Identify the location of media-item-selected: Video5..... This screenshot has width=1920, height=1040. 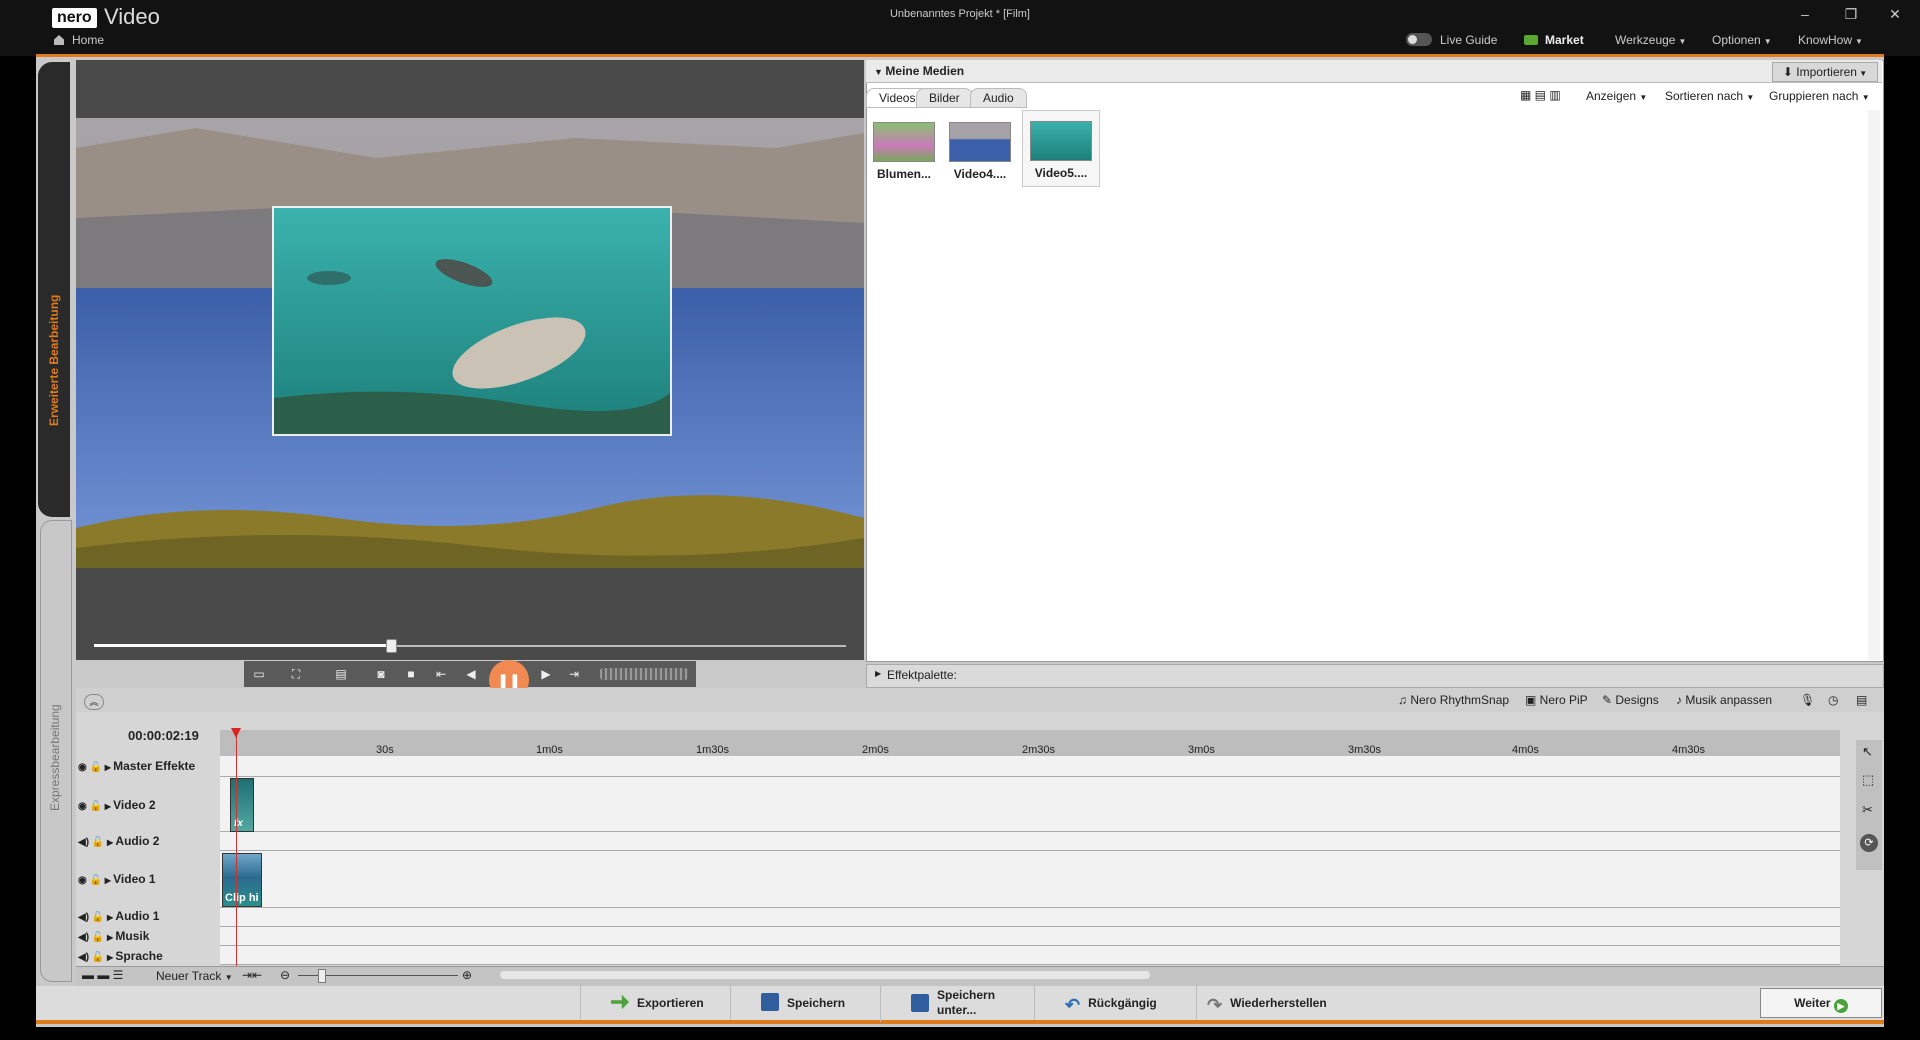
(1061, 148).